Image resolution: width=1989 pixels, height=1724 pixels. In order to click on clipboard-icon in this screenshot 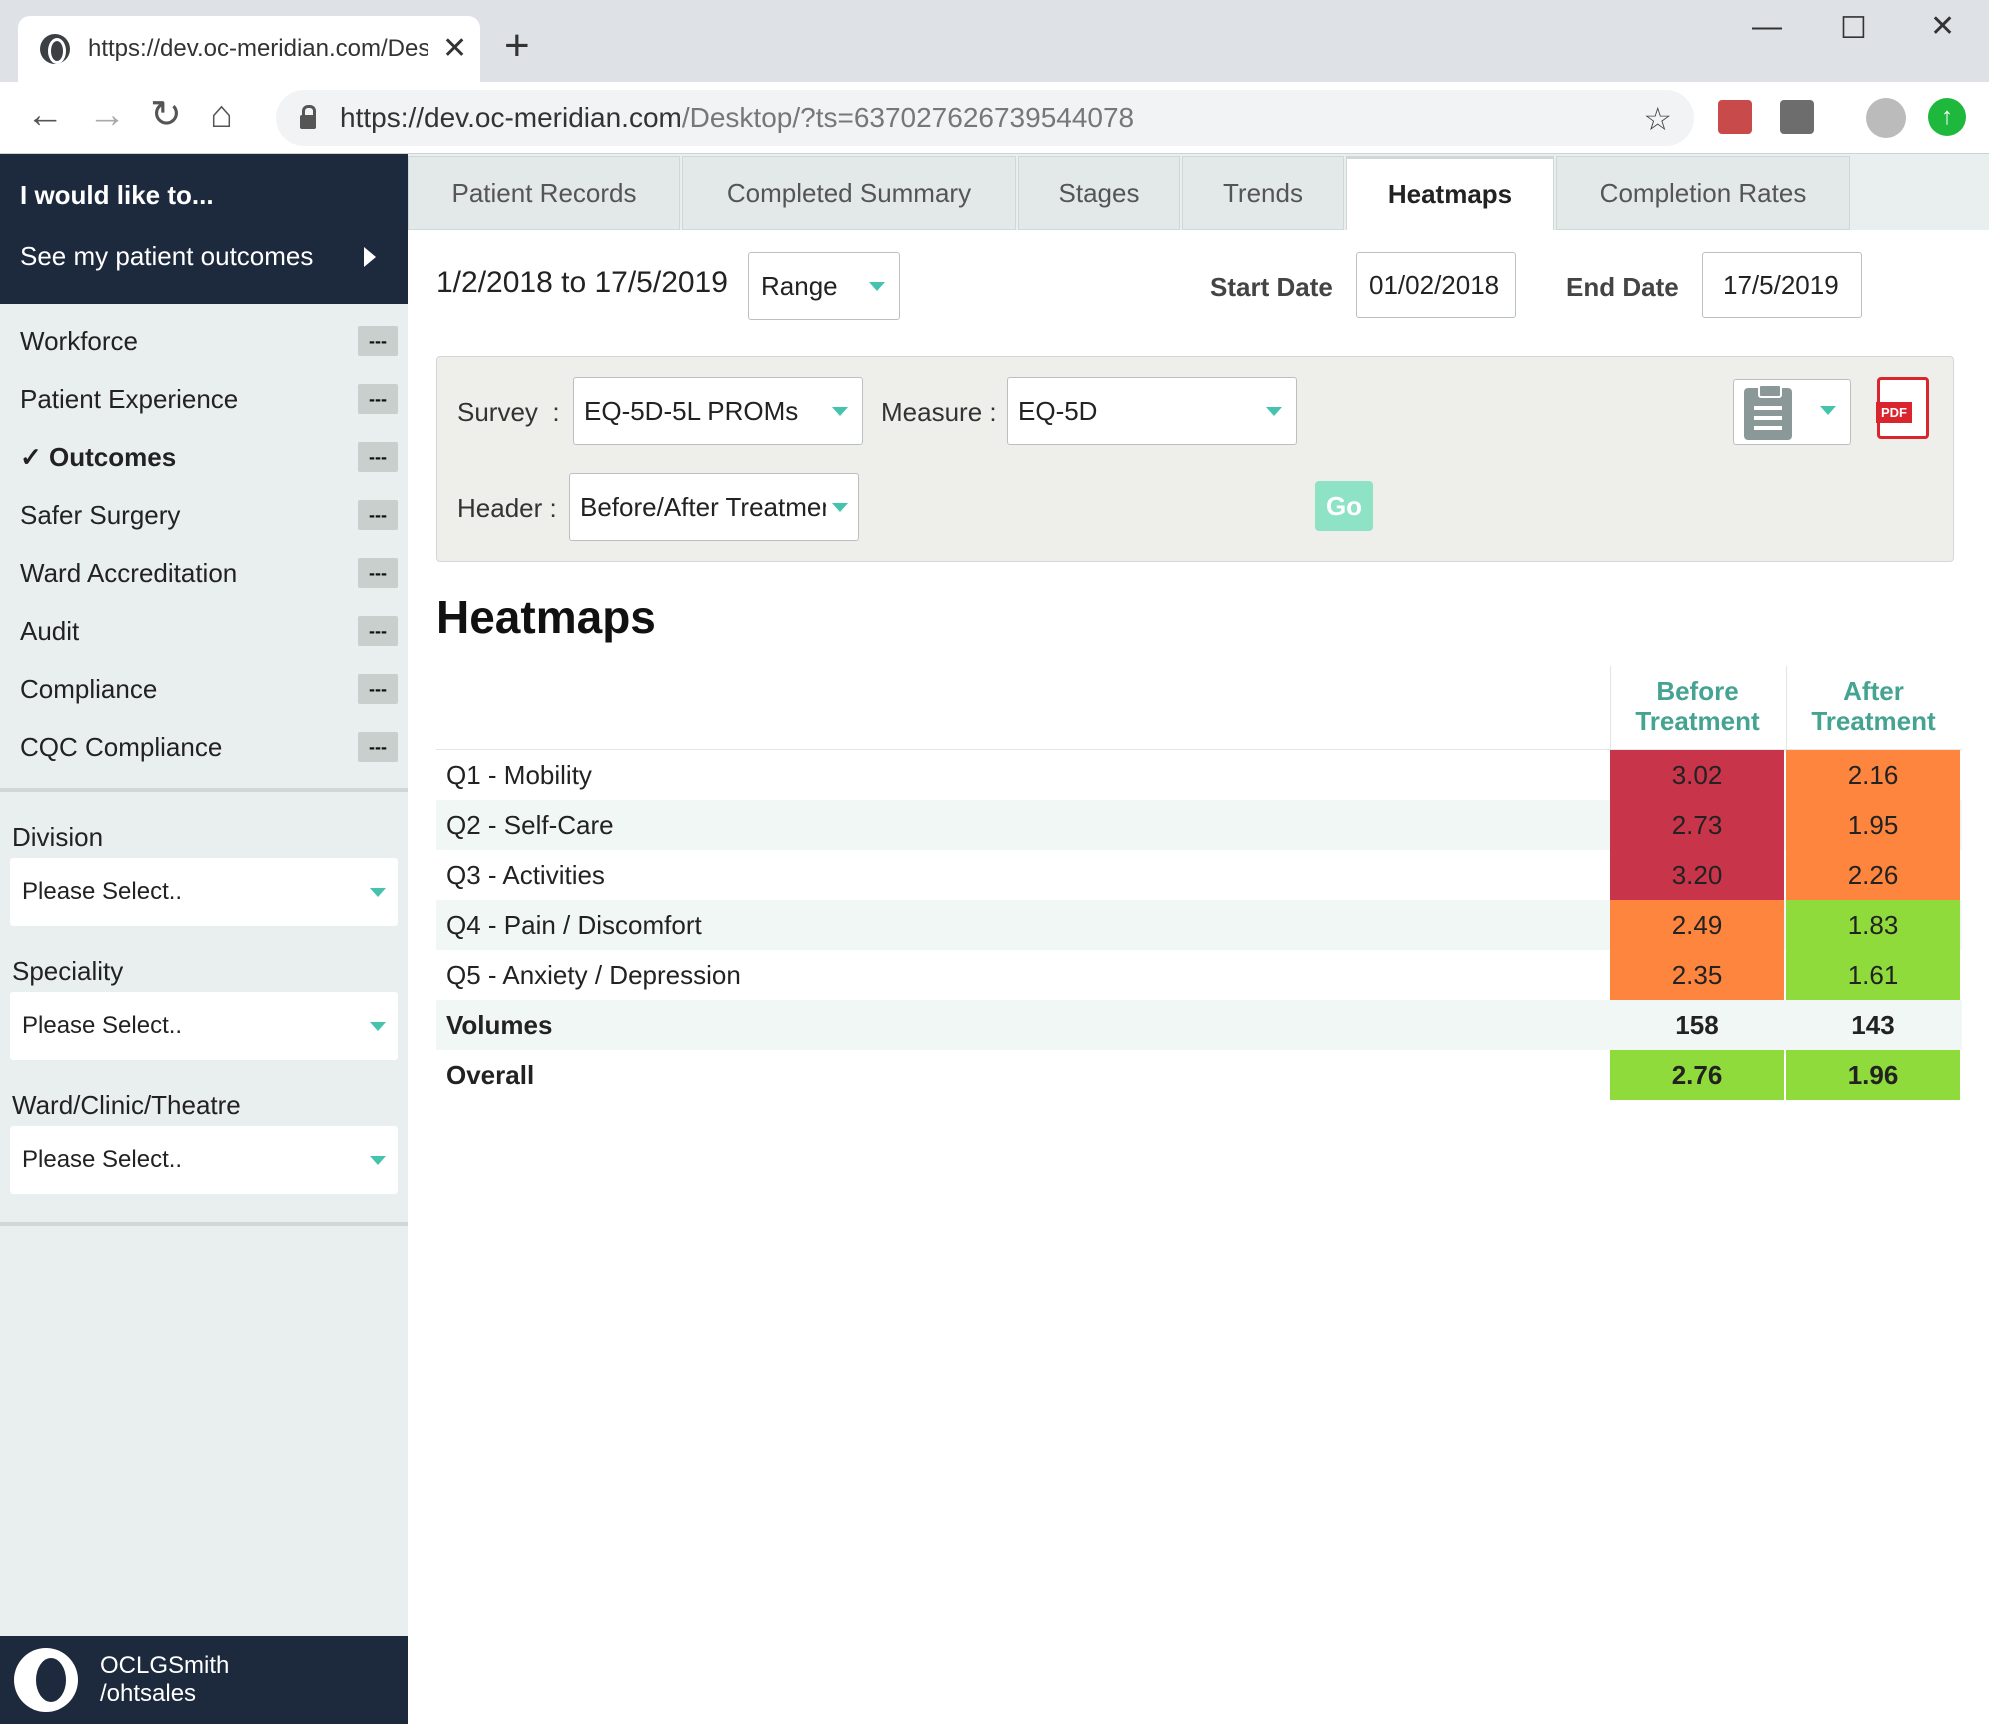, I will do `click(1768, 412)`.